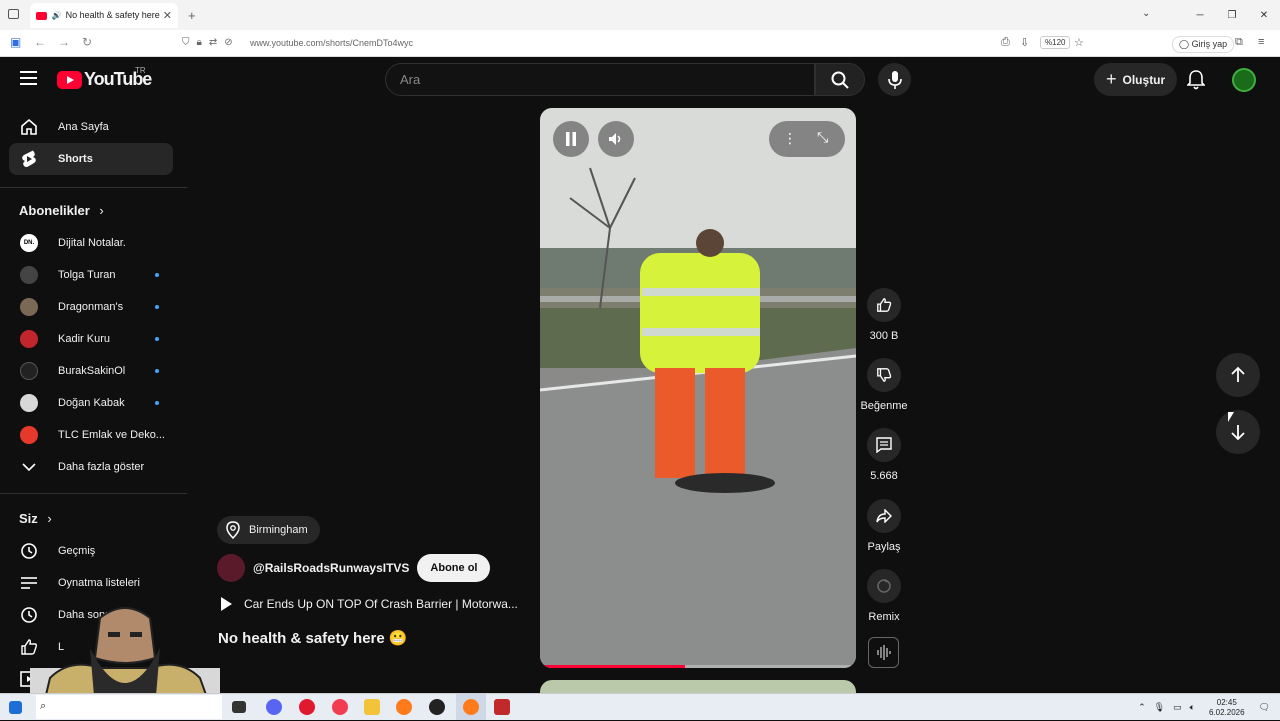 This screenshot has height=721, width=1280. Describe the element at coordinates (1239, 42) in the screenshot. I see `extensions-icon: ⧉` at that location.